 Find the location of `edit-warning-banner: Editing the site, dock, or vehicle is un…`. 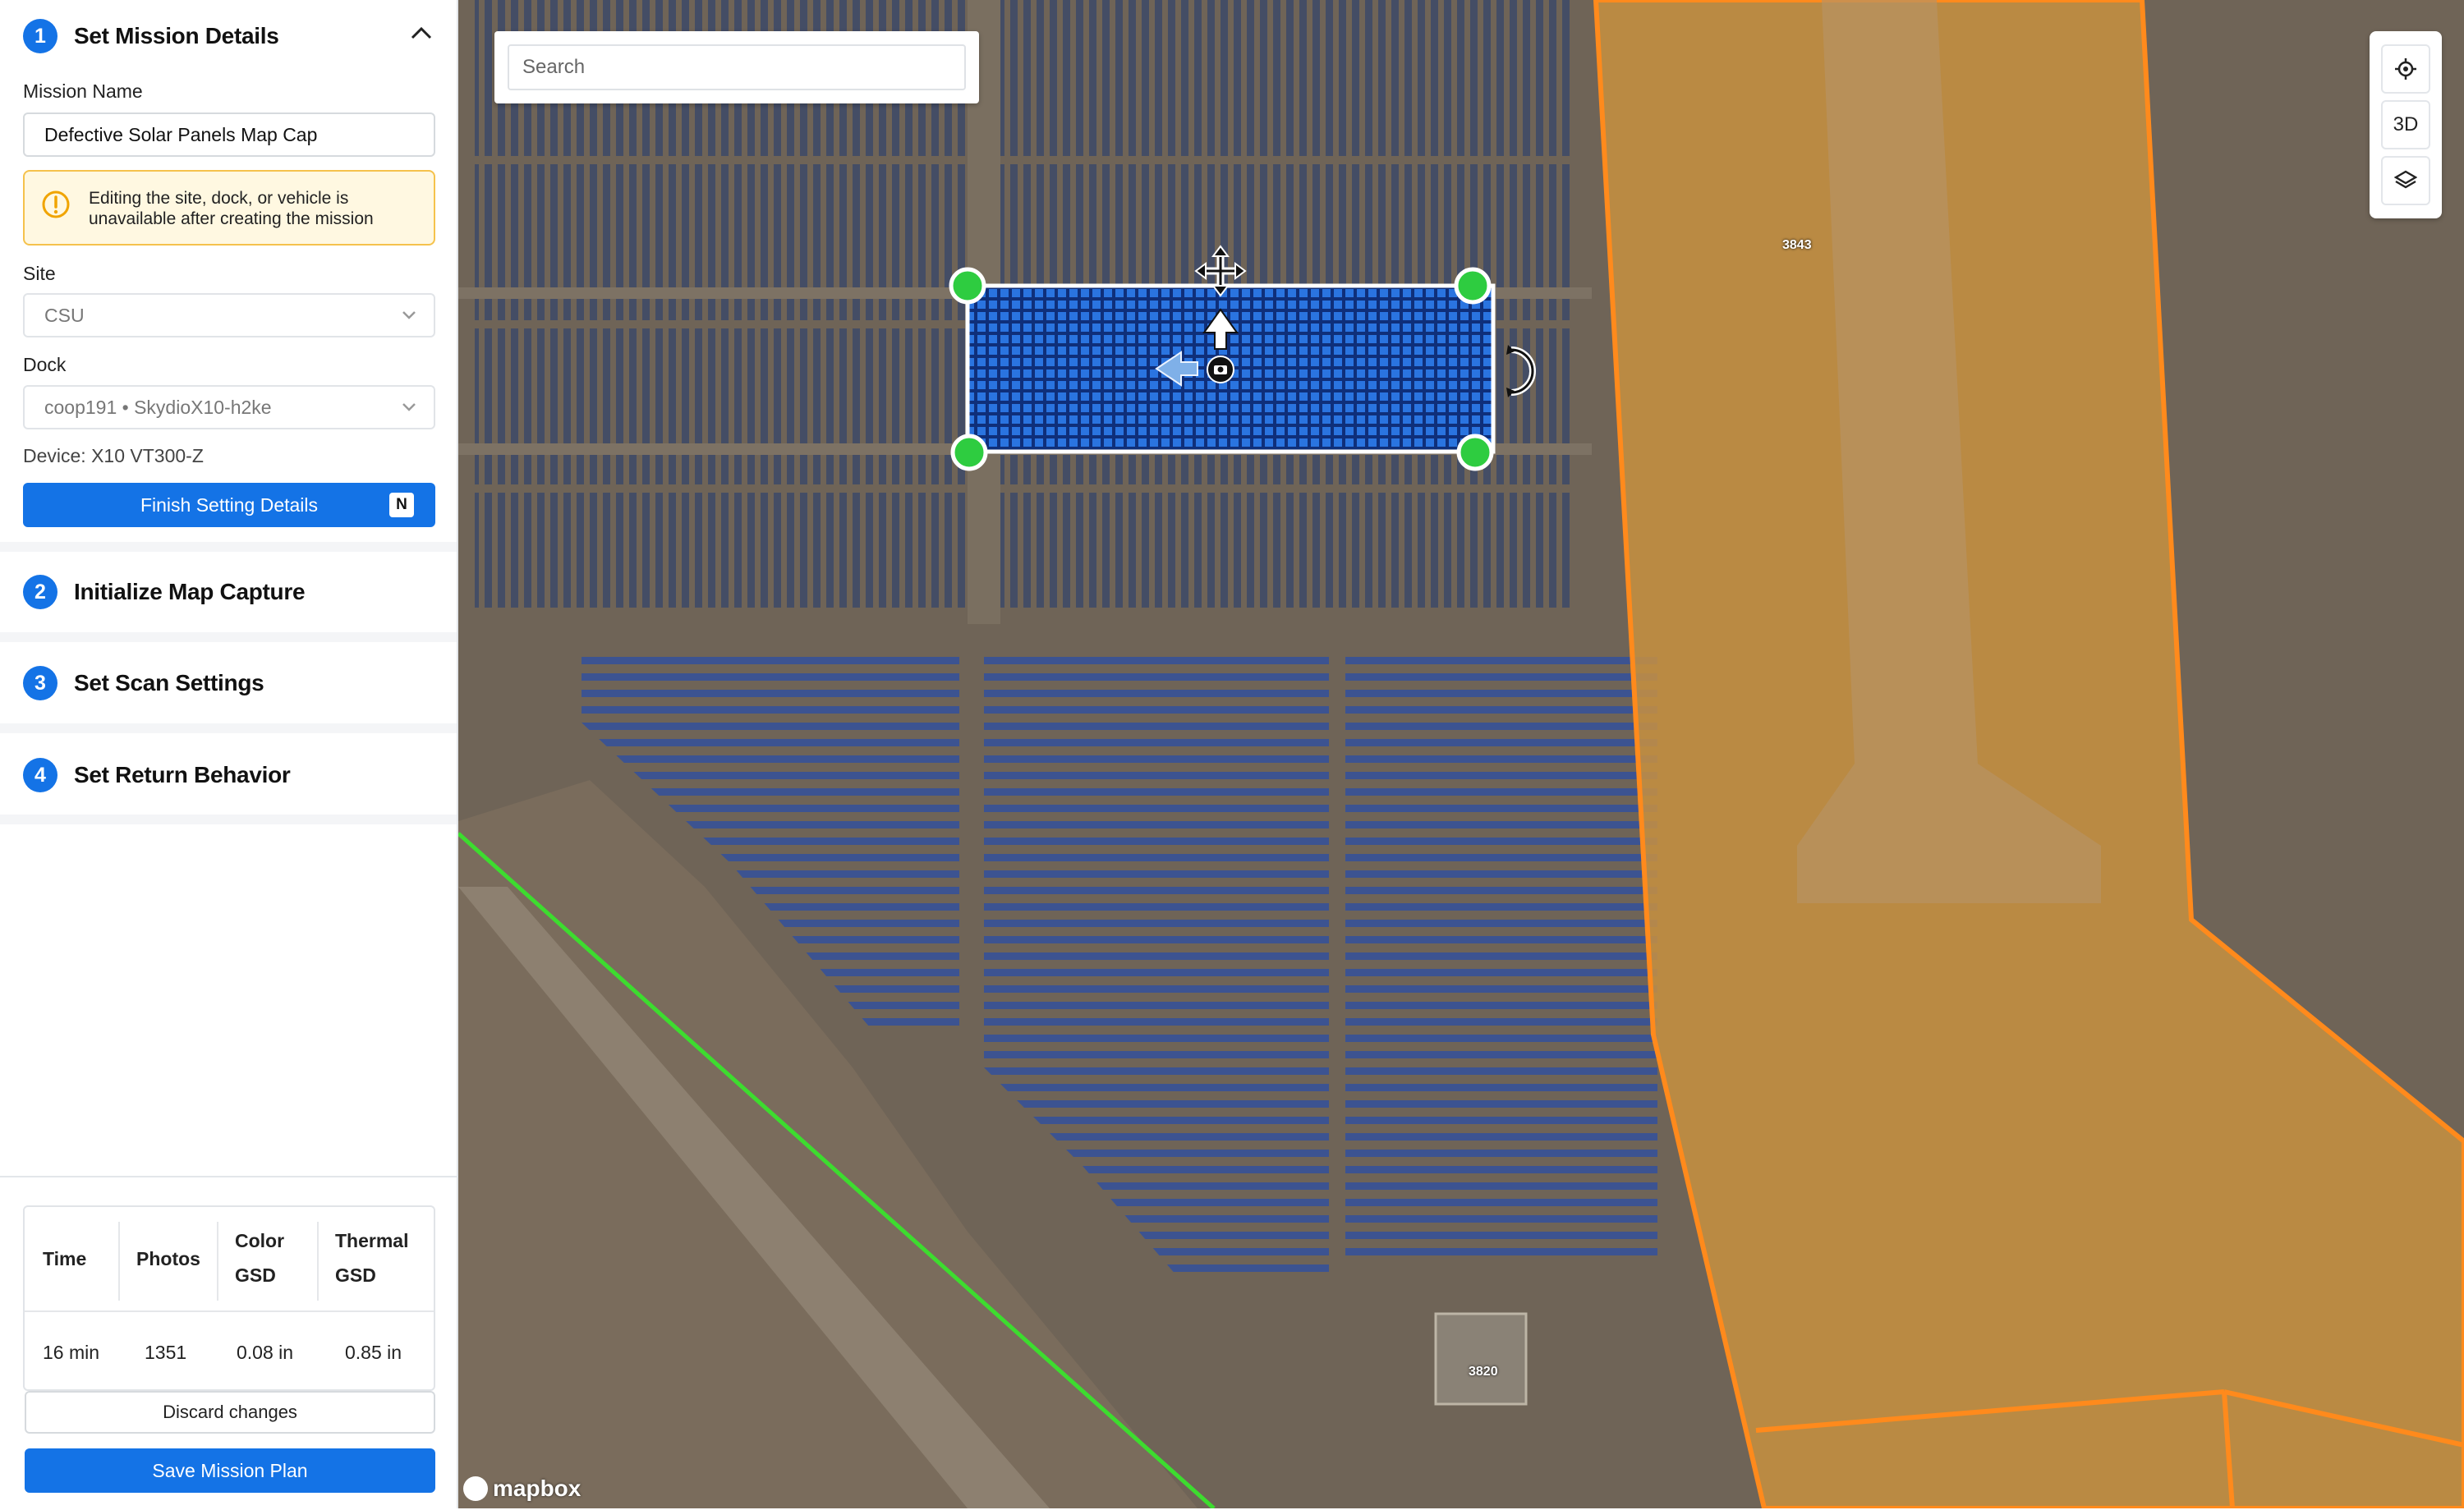

edit-warning-banner: Editing the site, dock, or vehicle is un… is located at coordinates (229, 208).